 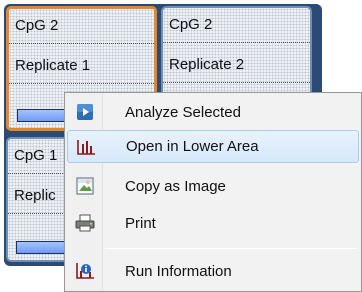 I want to click on menu-item-run-information: Run Information, so click(x=213, y=271).